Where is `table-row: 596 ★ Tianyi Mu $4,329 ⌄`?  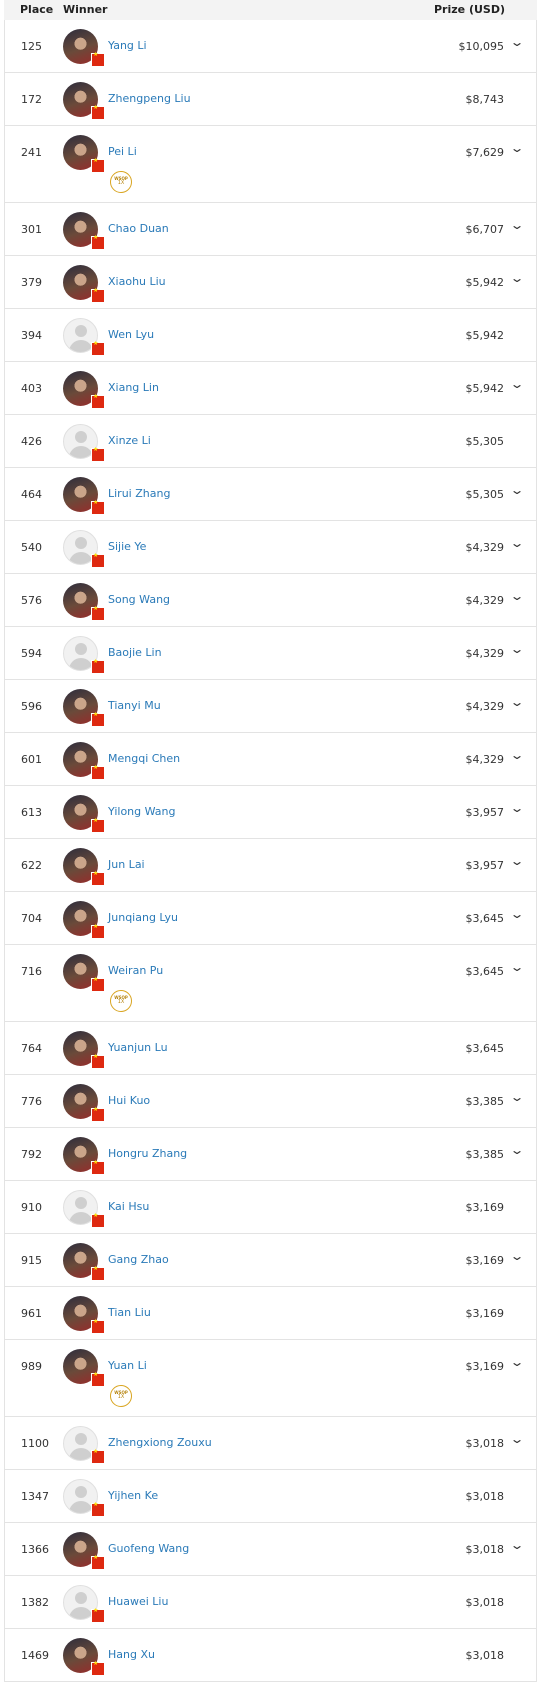 table-row: 596 ★ Tianyi Mu $4,329 ⌄ is located at coordinates (270, 706).